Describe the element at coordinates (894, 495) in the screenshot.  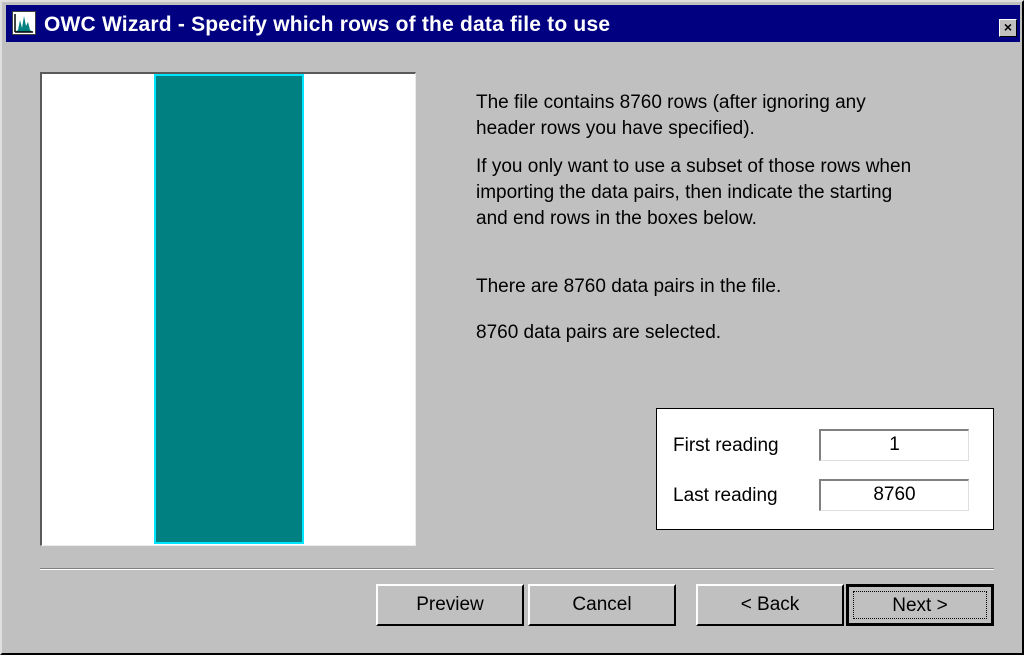
I see `last-reading-input: 8760` at that location.